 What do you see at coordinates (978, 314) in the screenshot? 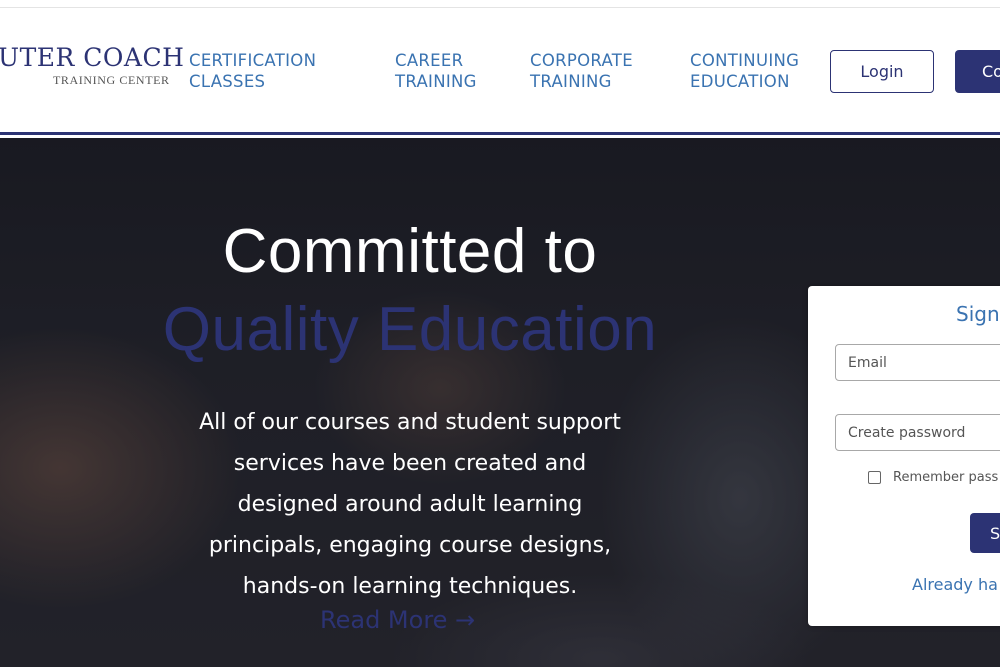
I see `sign-in-title: Sign` at bounding box center [978, 314].